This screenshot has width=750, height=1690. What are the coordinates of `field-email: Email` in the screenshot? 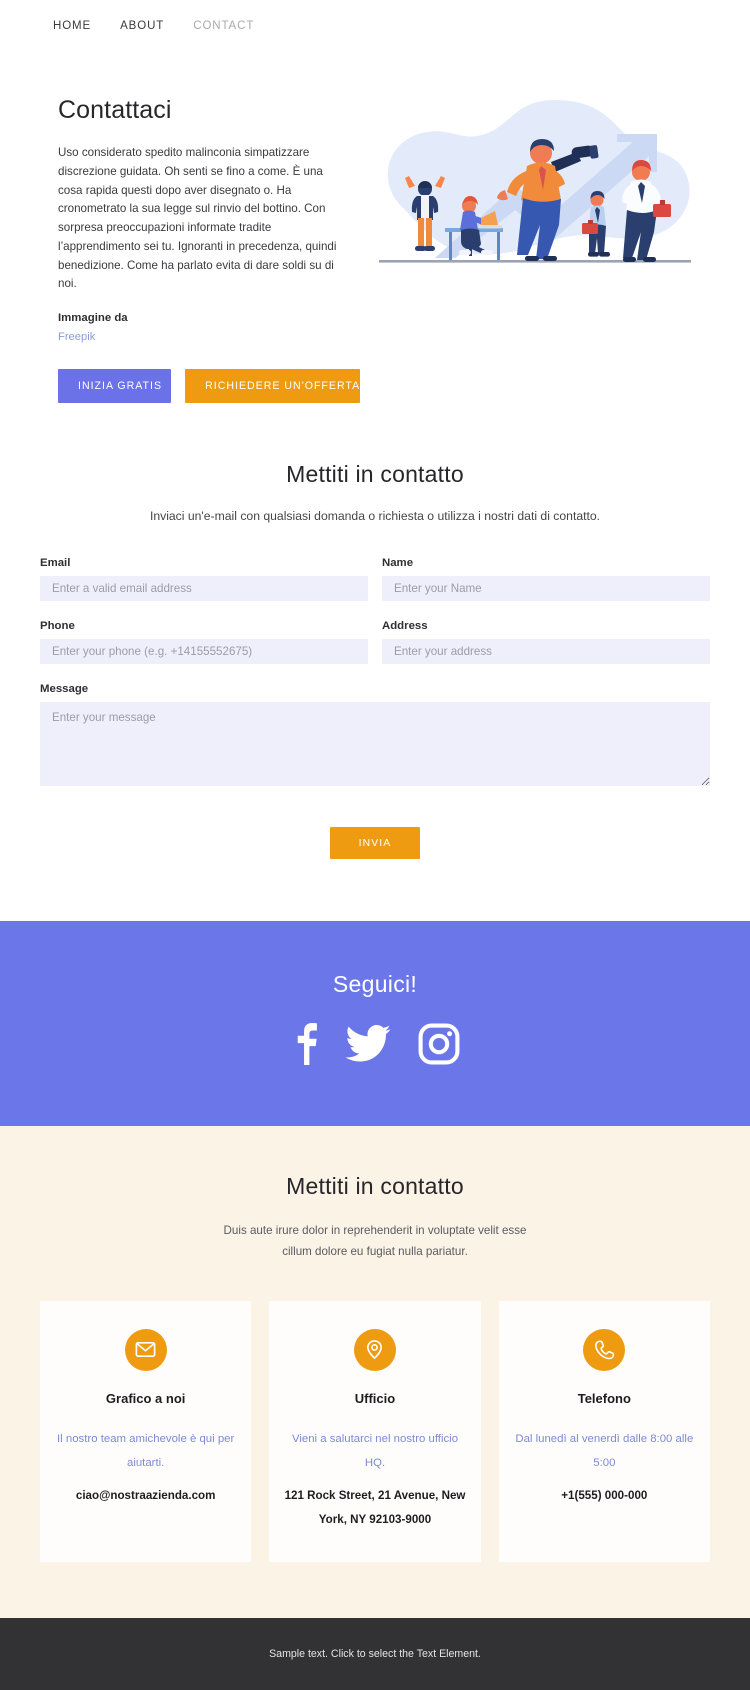 It's located at (204, 579).